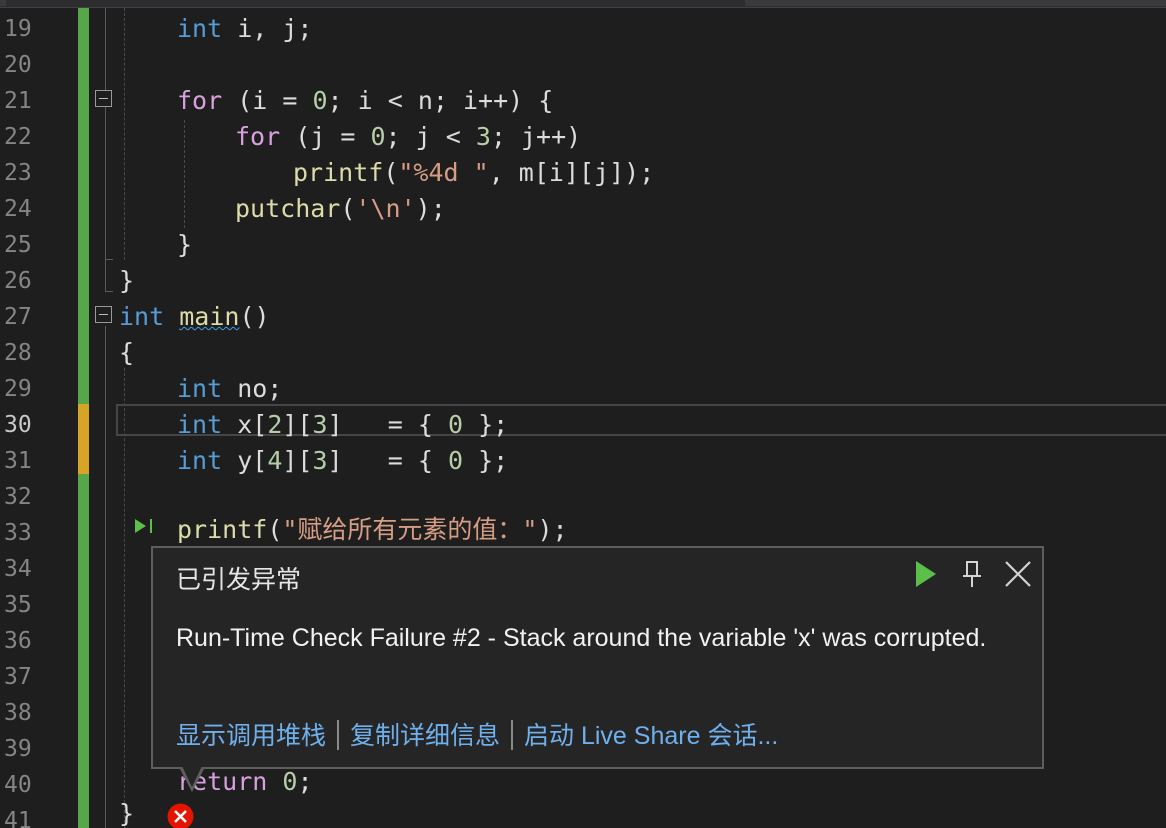 The height and width of the screenshot is (828, 1166). I want to click on copy-details-link: 复制详细信息, so click(425, 736).